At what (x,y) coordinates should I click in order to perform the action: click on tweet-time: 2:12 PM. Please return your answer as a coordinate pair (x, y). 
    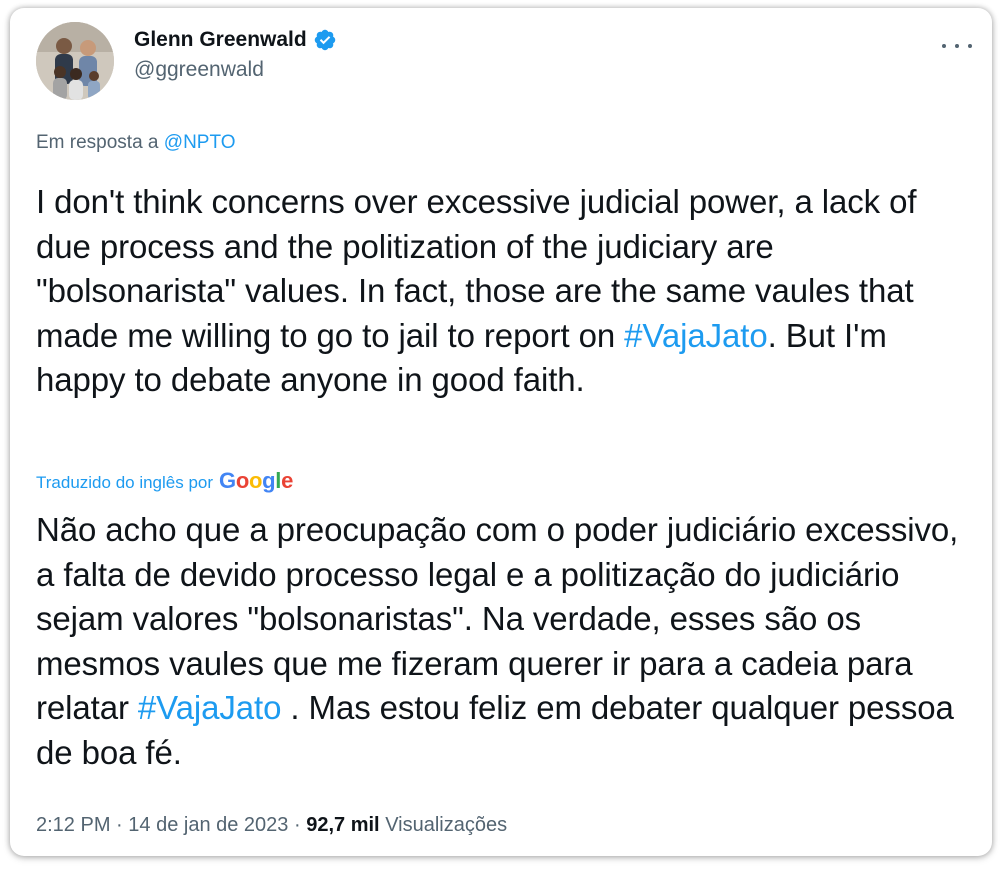
    Looking at the image, I should click on (73, 825).